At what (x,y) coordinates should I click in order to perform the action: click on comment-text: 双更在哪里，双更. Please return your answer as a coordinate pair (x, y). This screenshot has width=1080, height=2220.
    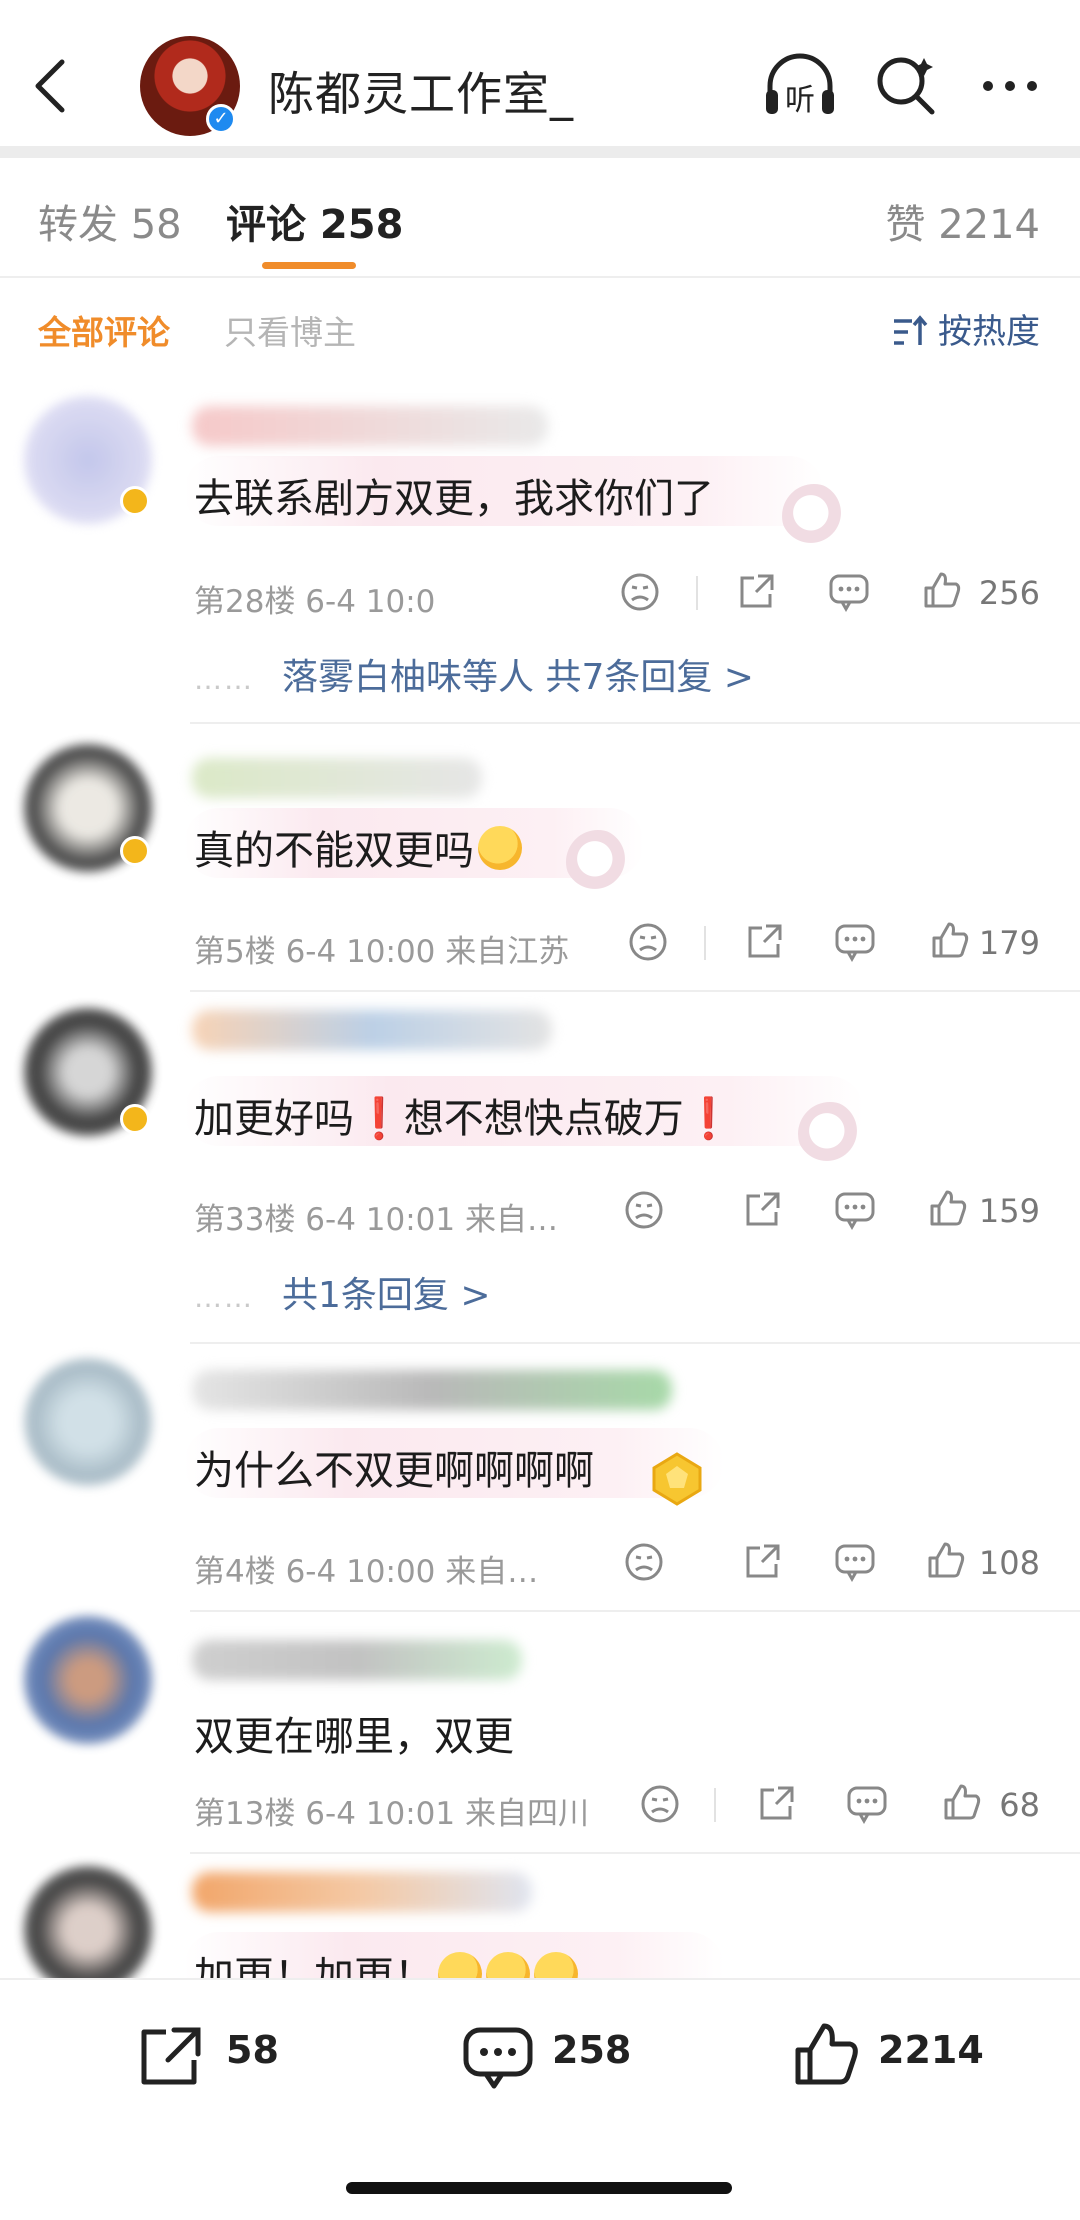
    Looking at the image, I should click on (354, 1737).